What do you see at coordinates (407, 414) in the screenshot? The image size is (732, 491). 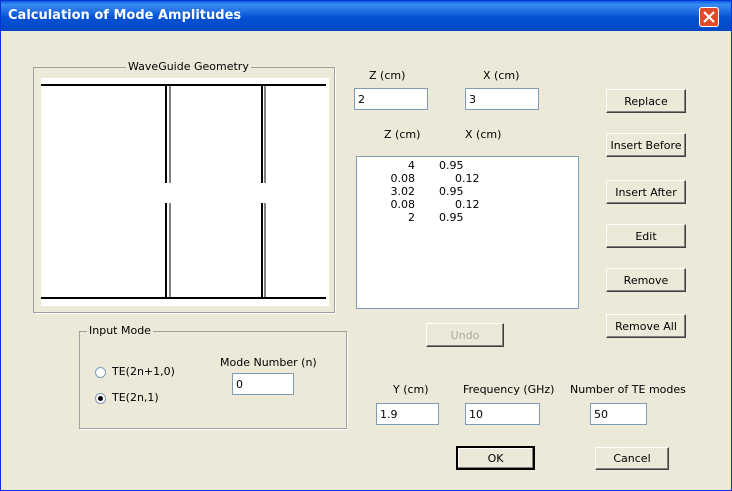 I see `y-input` at bounding box center [407, 414].